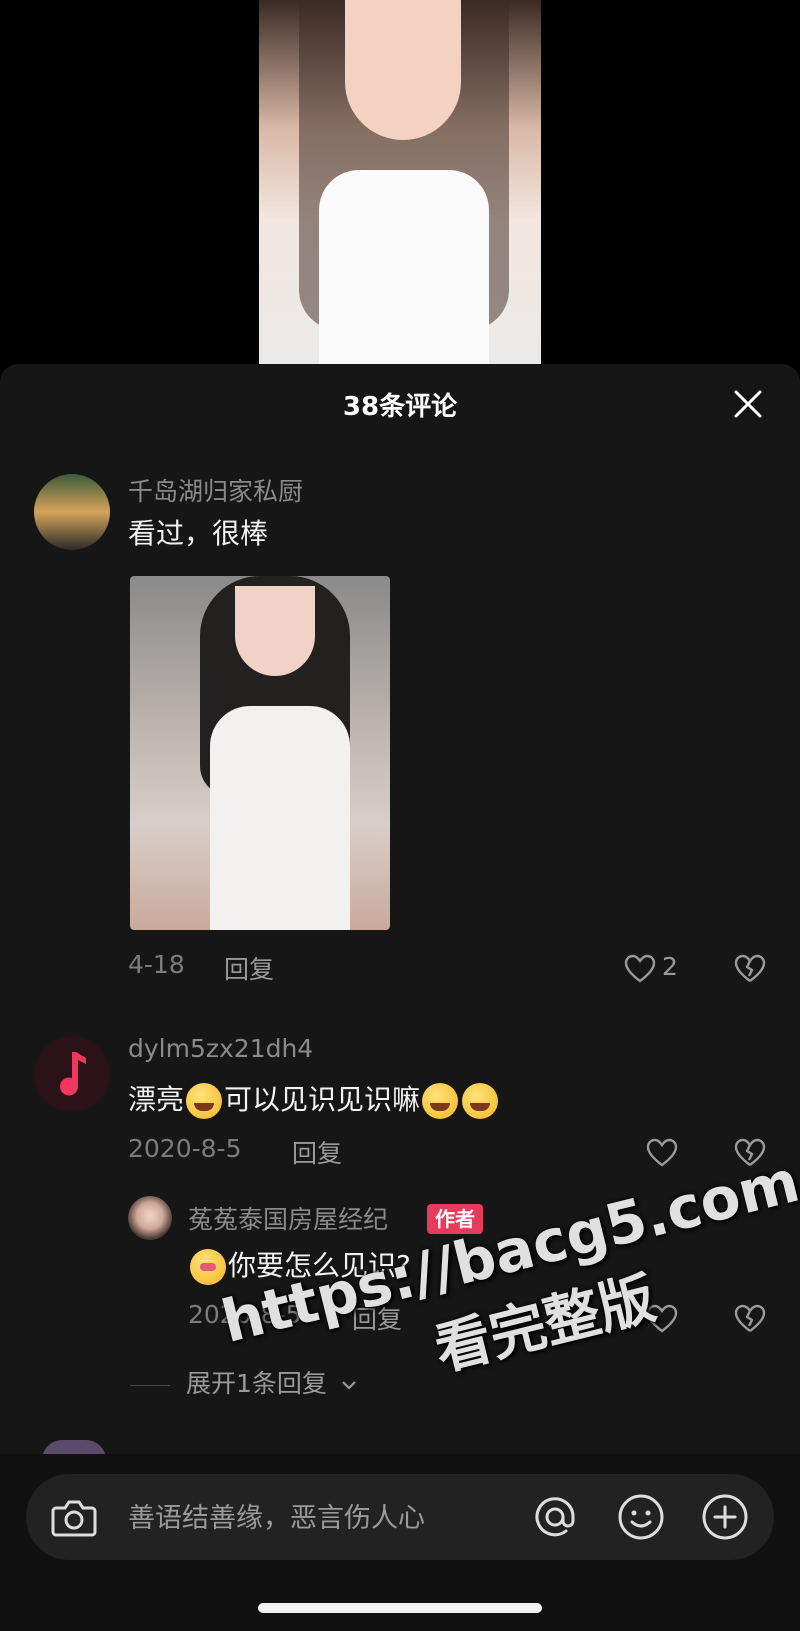  I want to click on home-indicator, so click(400, 1608).